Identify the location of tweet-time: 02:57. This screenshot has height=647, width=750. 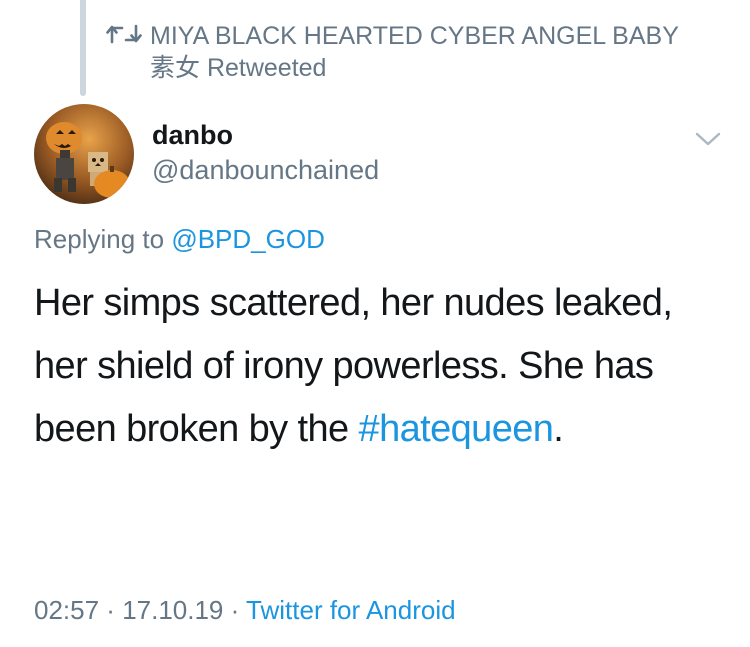
(67, 610).